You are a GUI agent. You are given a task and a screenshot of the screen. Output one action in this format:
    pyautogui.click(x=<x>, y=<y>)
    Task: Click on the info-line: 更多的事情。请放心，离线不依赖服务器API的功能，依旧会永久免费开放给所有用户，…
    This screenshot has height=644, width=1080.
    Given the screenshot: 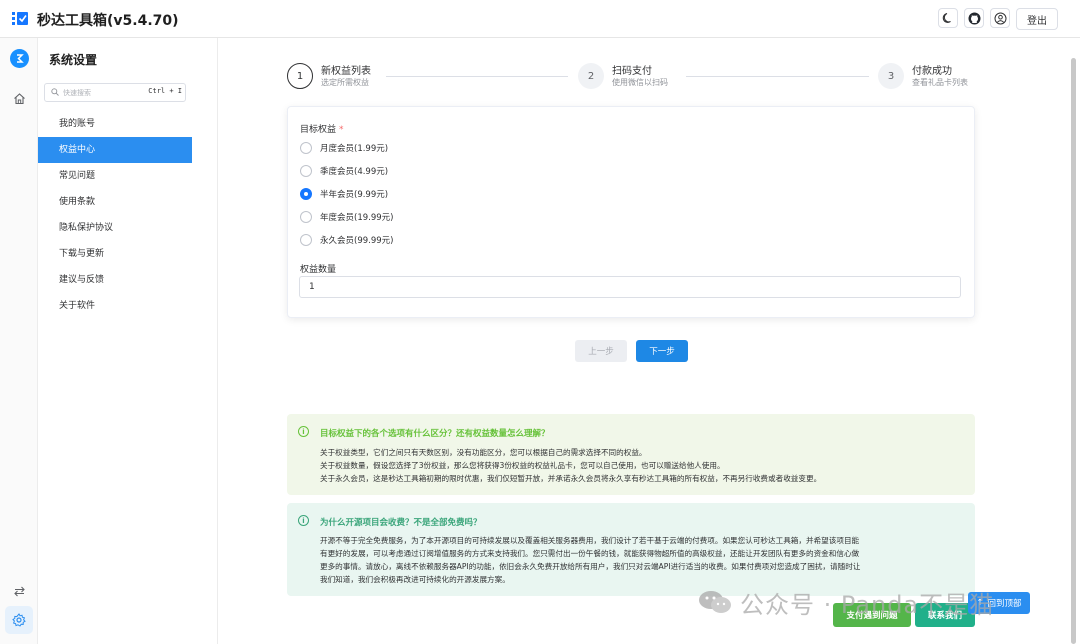 What is the action you would take?
    pyautogui.click(x=590, y=566)
    